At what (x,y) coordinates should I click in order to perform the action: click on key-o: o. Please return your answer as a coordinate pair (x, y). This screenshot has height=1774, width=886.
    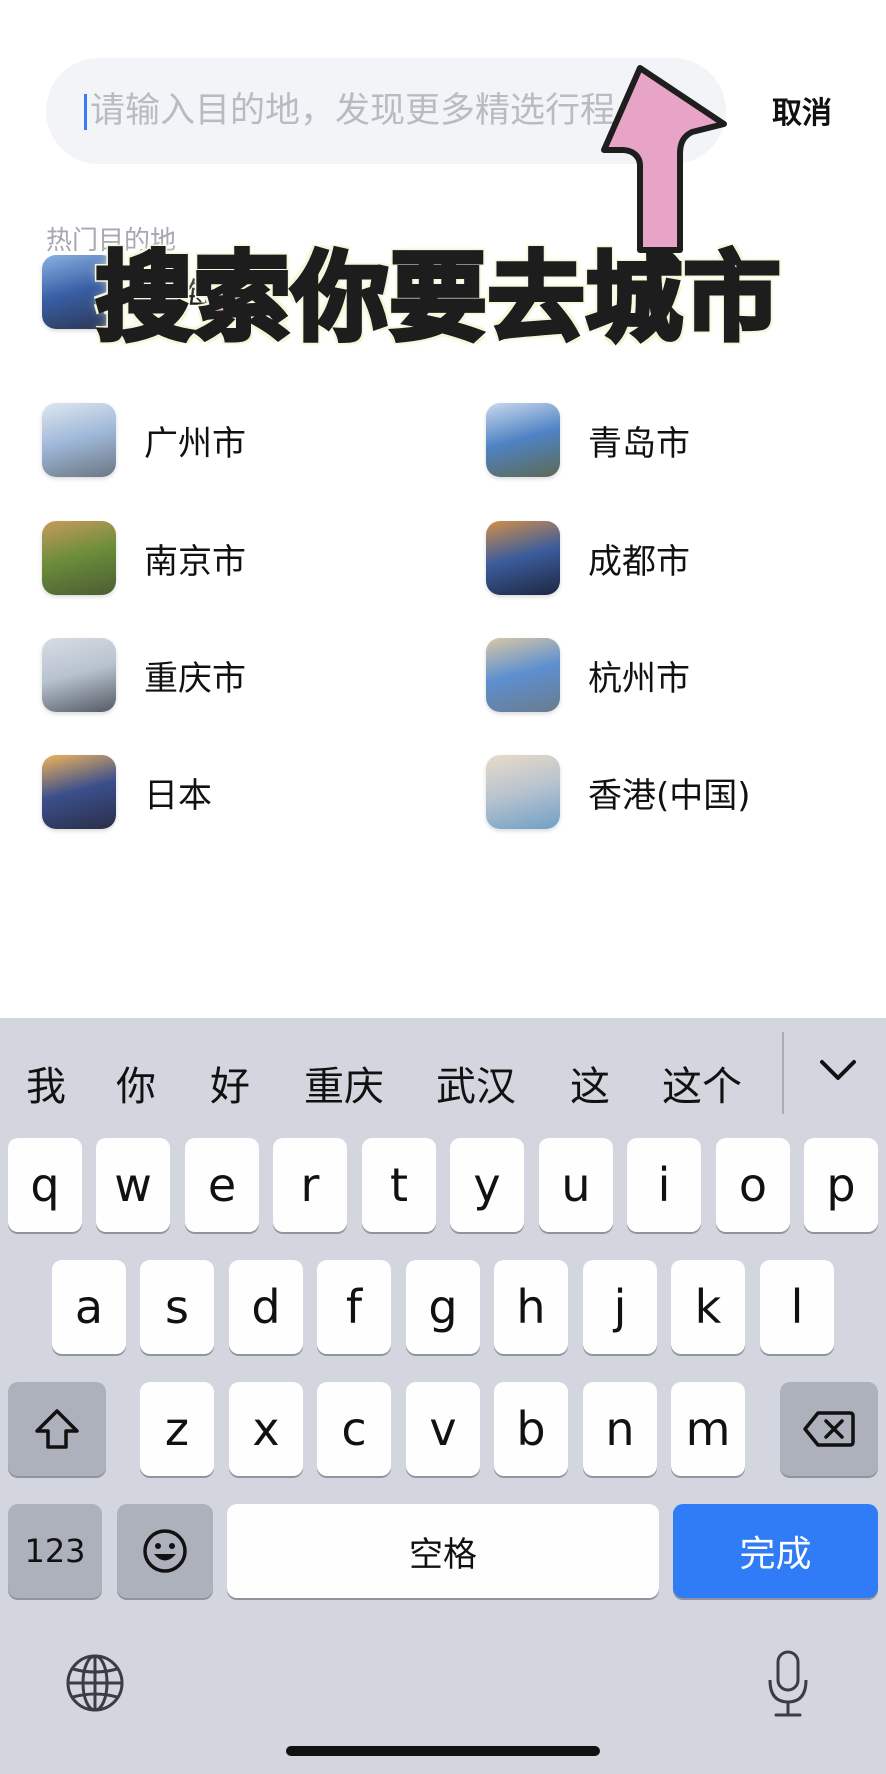
    Looking at the image, I should click on (753, 1185).